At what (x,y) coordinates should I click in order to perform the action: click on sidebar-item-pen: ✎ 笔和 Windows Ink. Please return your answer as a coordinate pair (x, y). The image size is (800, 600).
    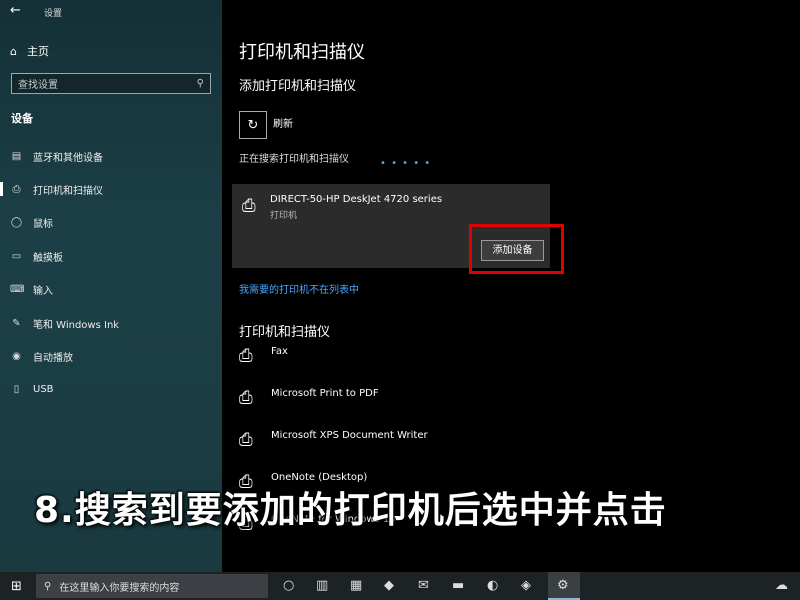
    Looking at the image, I should click on (64, 323).